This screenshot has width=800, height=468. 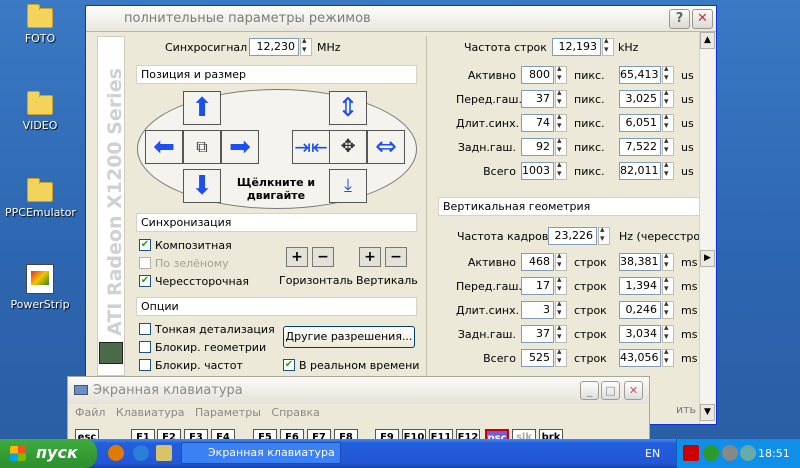 What do you see at coordinates (711, 453) in the screenshot?
I see `network-tray-icon` at bounding box center [711, 453].